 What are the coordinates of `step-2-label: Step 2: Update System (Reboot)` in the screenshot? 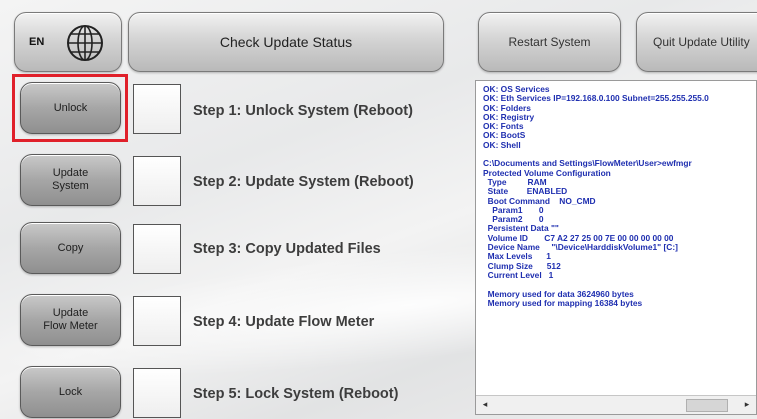 It's located at (303, 182).